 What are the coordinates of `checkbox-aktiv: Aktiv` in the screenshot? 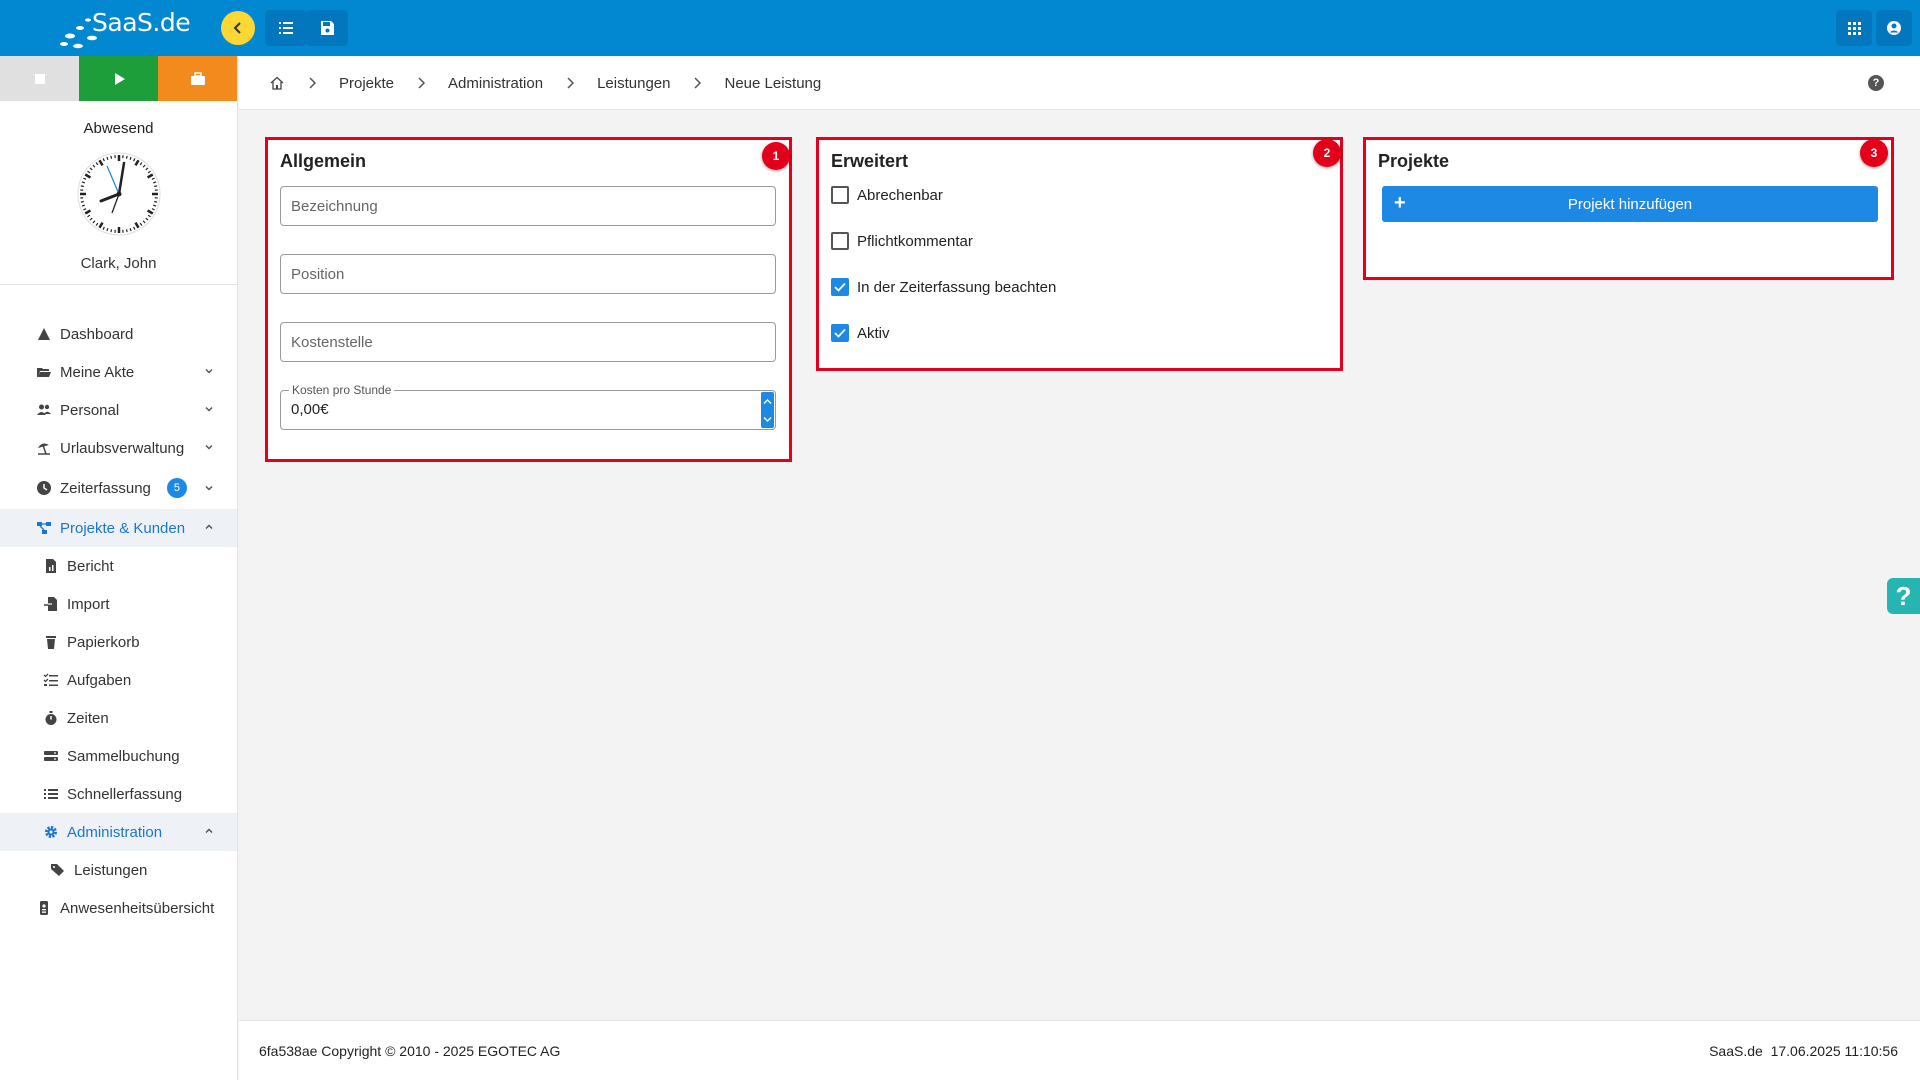 It's located at (860, 333).